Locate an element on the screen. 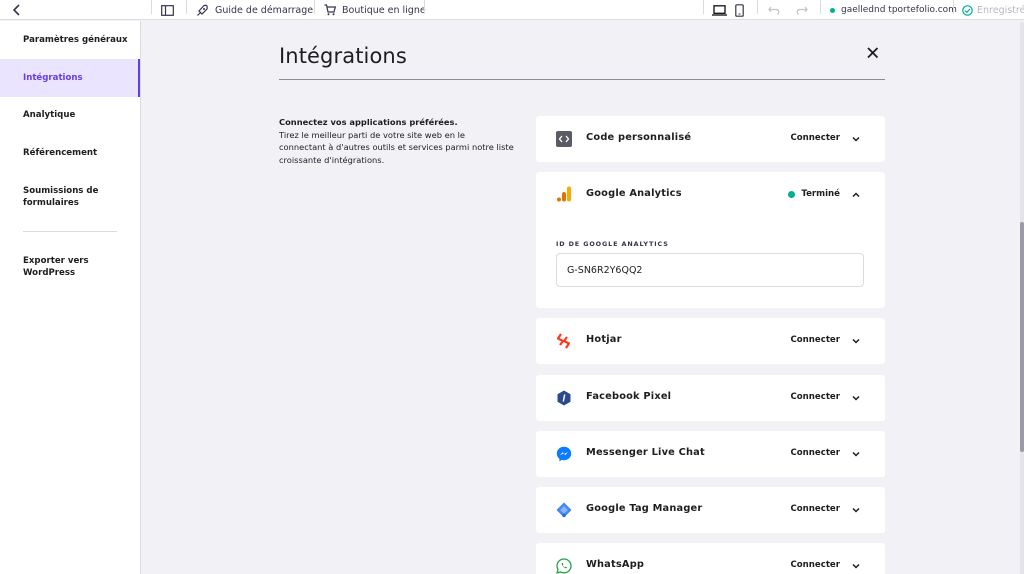 The height and width of the screenshot is (574, 1024). integration-name: WhatsApp is located at coordinates (615, 564).